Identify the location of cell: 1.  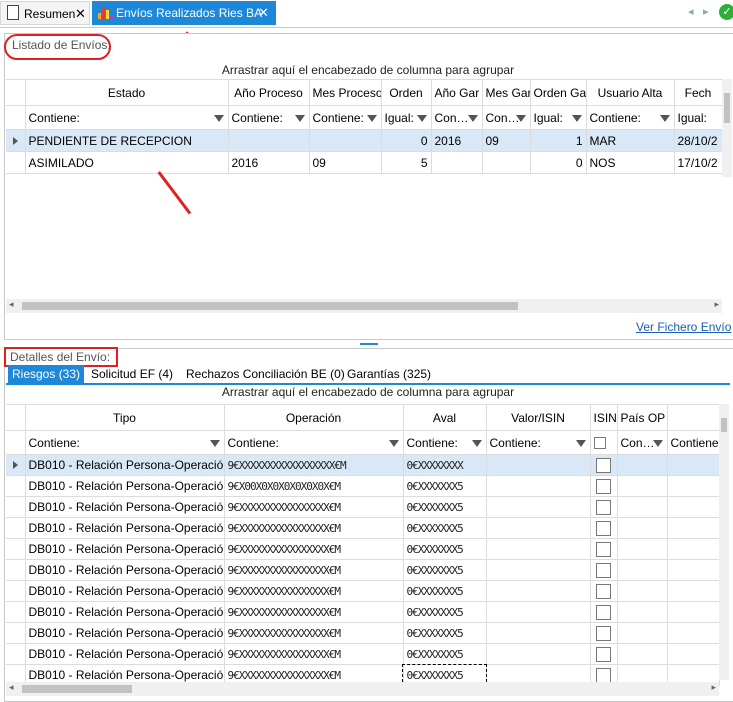
(558, 140).